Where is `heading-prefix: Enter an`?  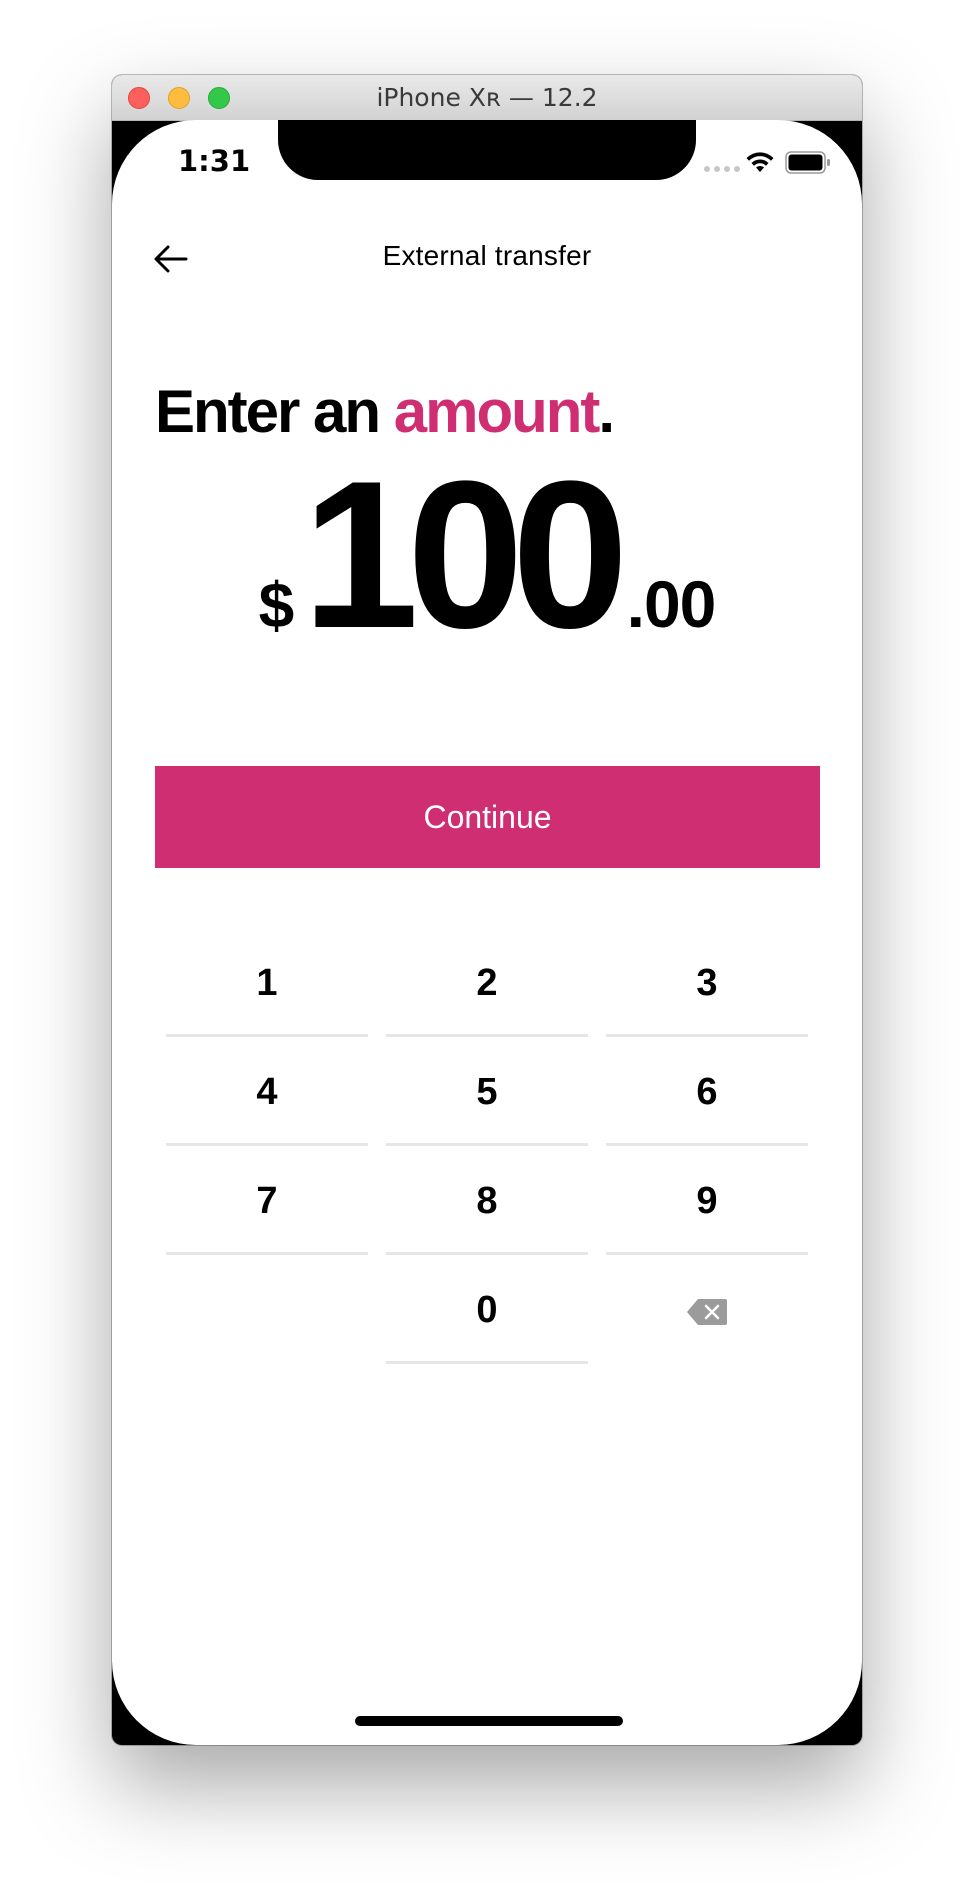
heading-prefix: Enter an is located at coordinates (274, 411).